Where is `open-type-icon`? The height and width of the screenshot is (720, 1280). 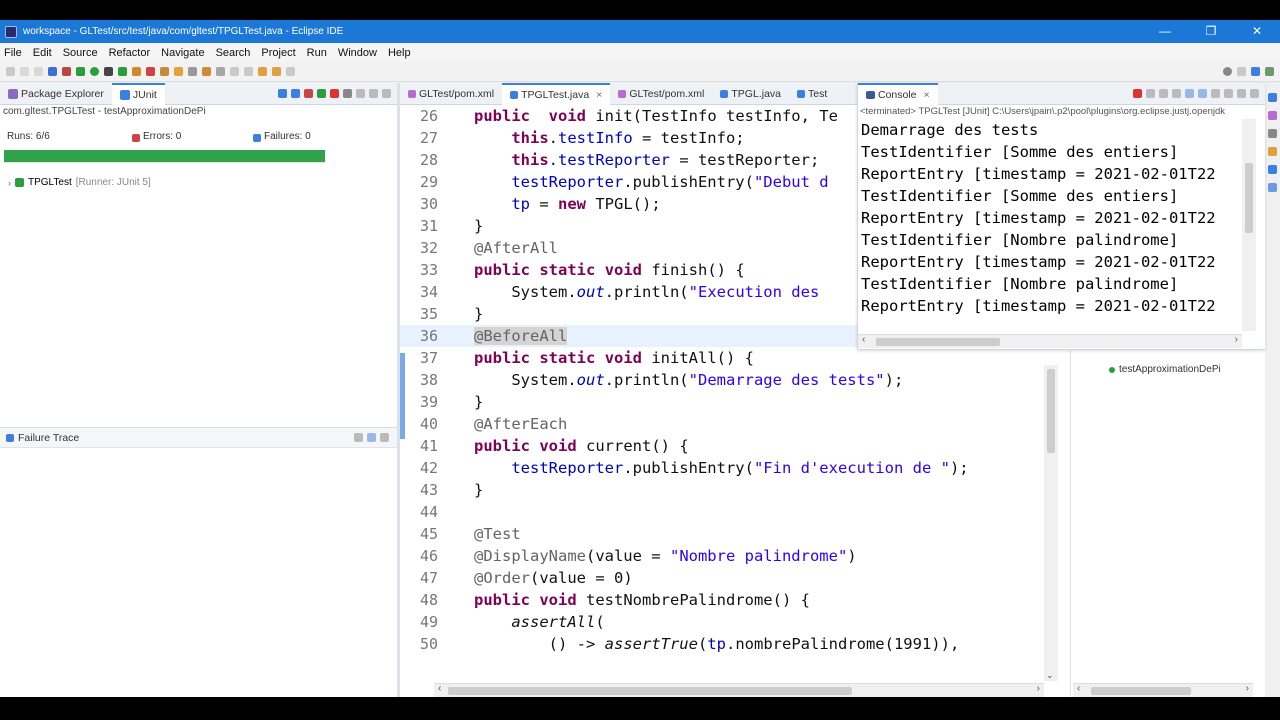 open-type-icon is located at coordinates (192, 71).